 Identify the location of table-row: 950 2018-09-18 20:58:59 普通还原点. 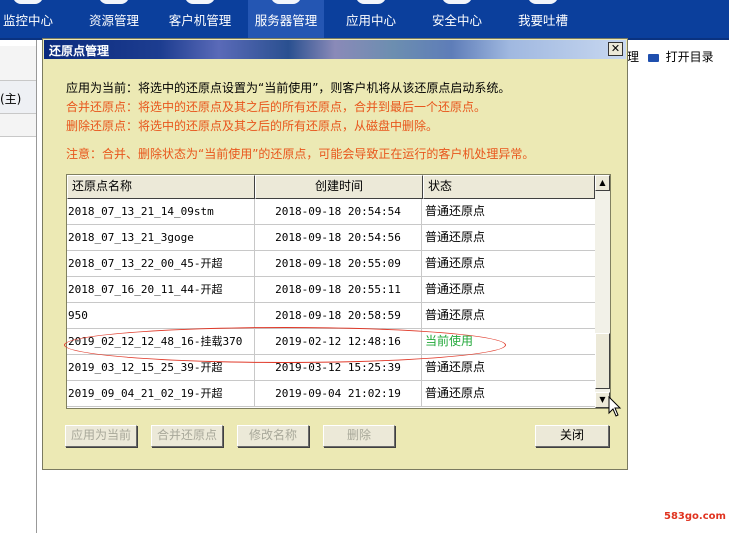
(331, 316).